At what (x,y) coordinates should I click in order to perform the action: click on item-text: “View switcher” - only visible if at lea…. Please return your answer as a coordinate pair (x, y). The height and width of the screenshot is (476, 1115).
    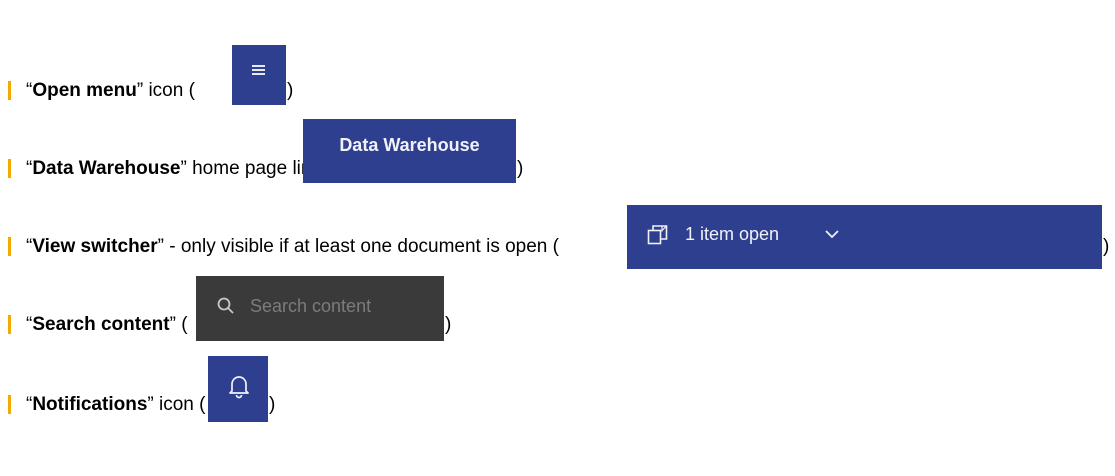
    Looking at the image, I should click on (292, 246).